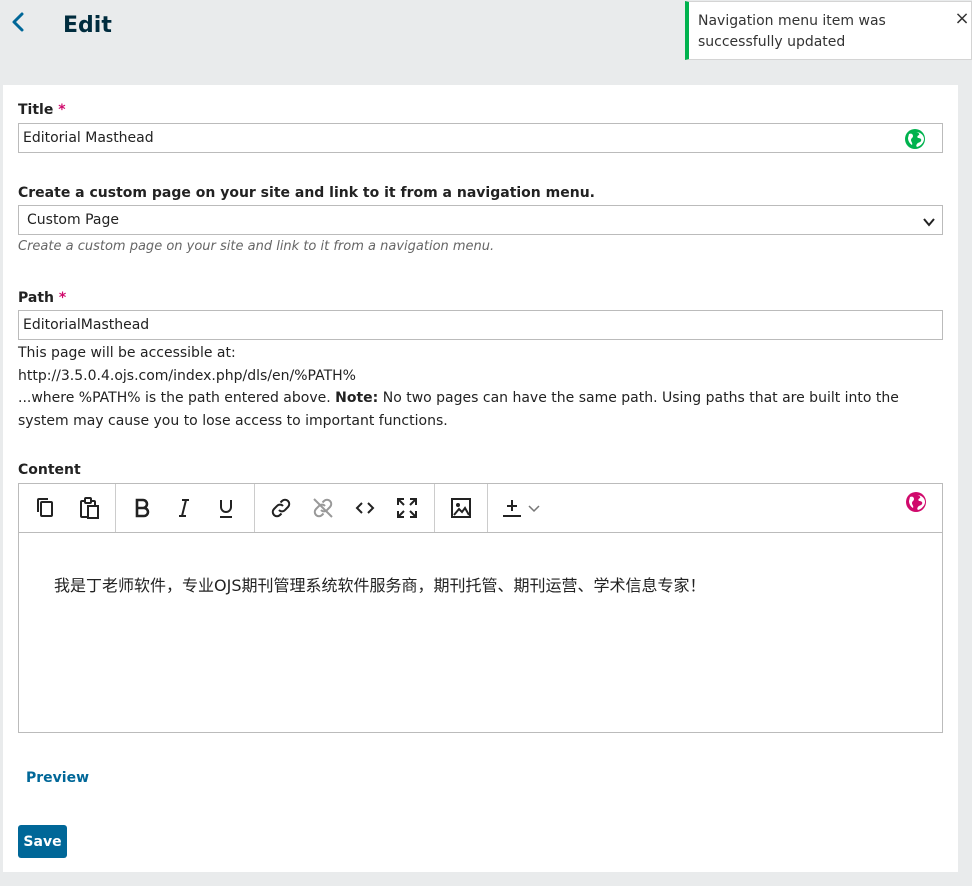 The height and width of the screenshot is (886, 972). Describe the element at coordinates (127, 353) in the screenshot. I see `path-desc-line1: This page will be accessible at:` at that location.